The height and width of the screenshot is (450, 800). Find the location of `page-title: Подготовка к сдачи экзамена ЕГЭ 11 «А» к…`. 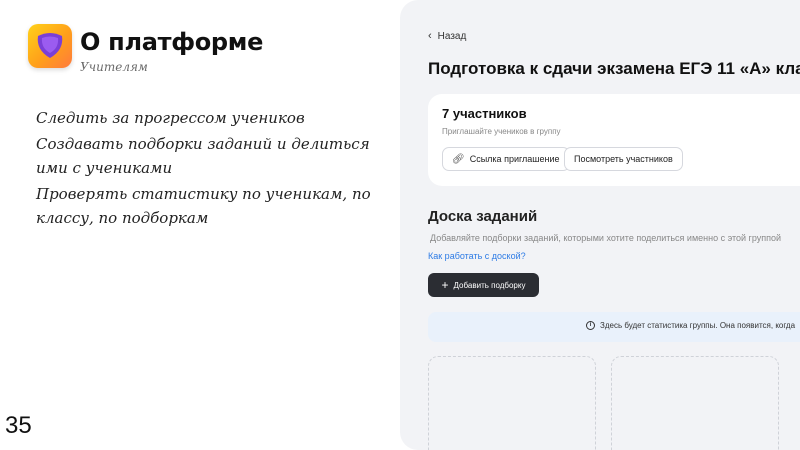

page-title: Подготовка к сдачи экзамена ЕГЭ 11 «А» к… is located at coordinates (614, 68).